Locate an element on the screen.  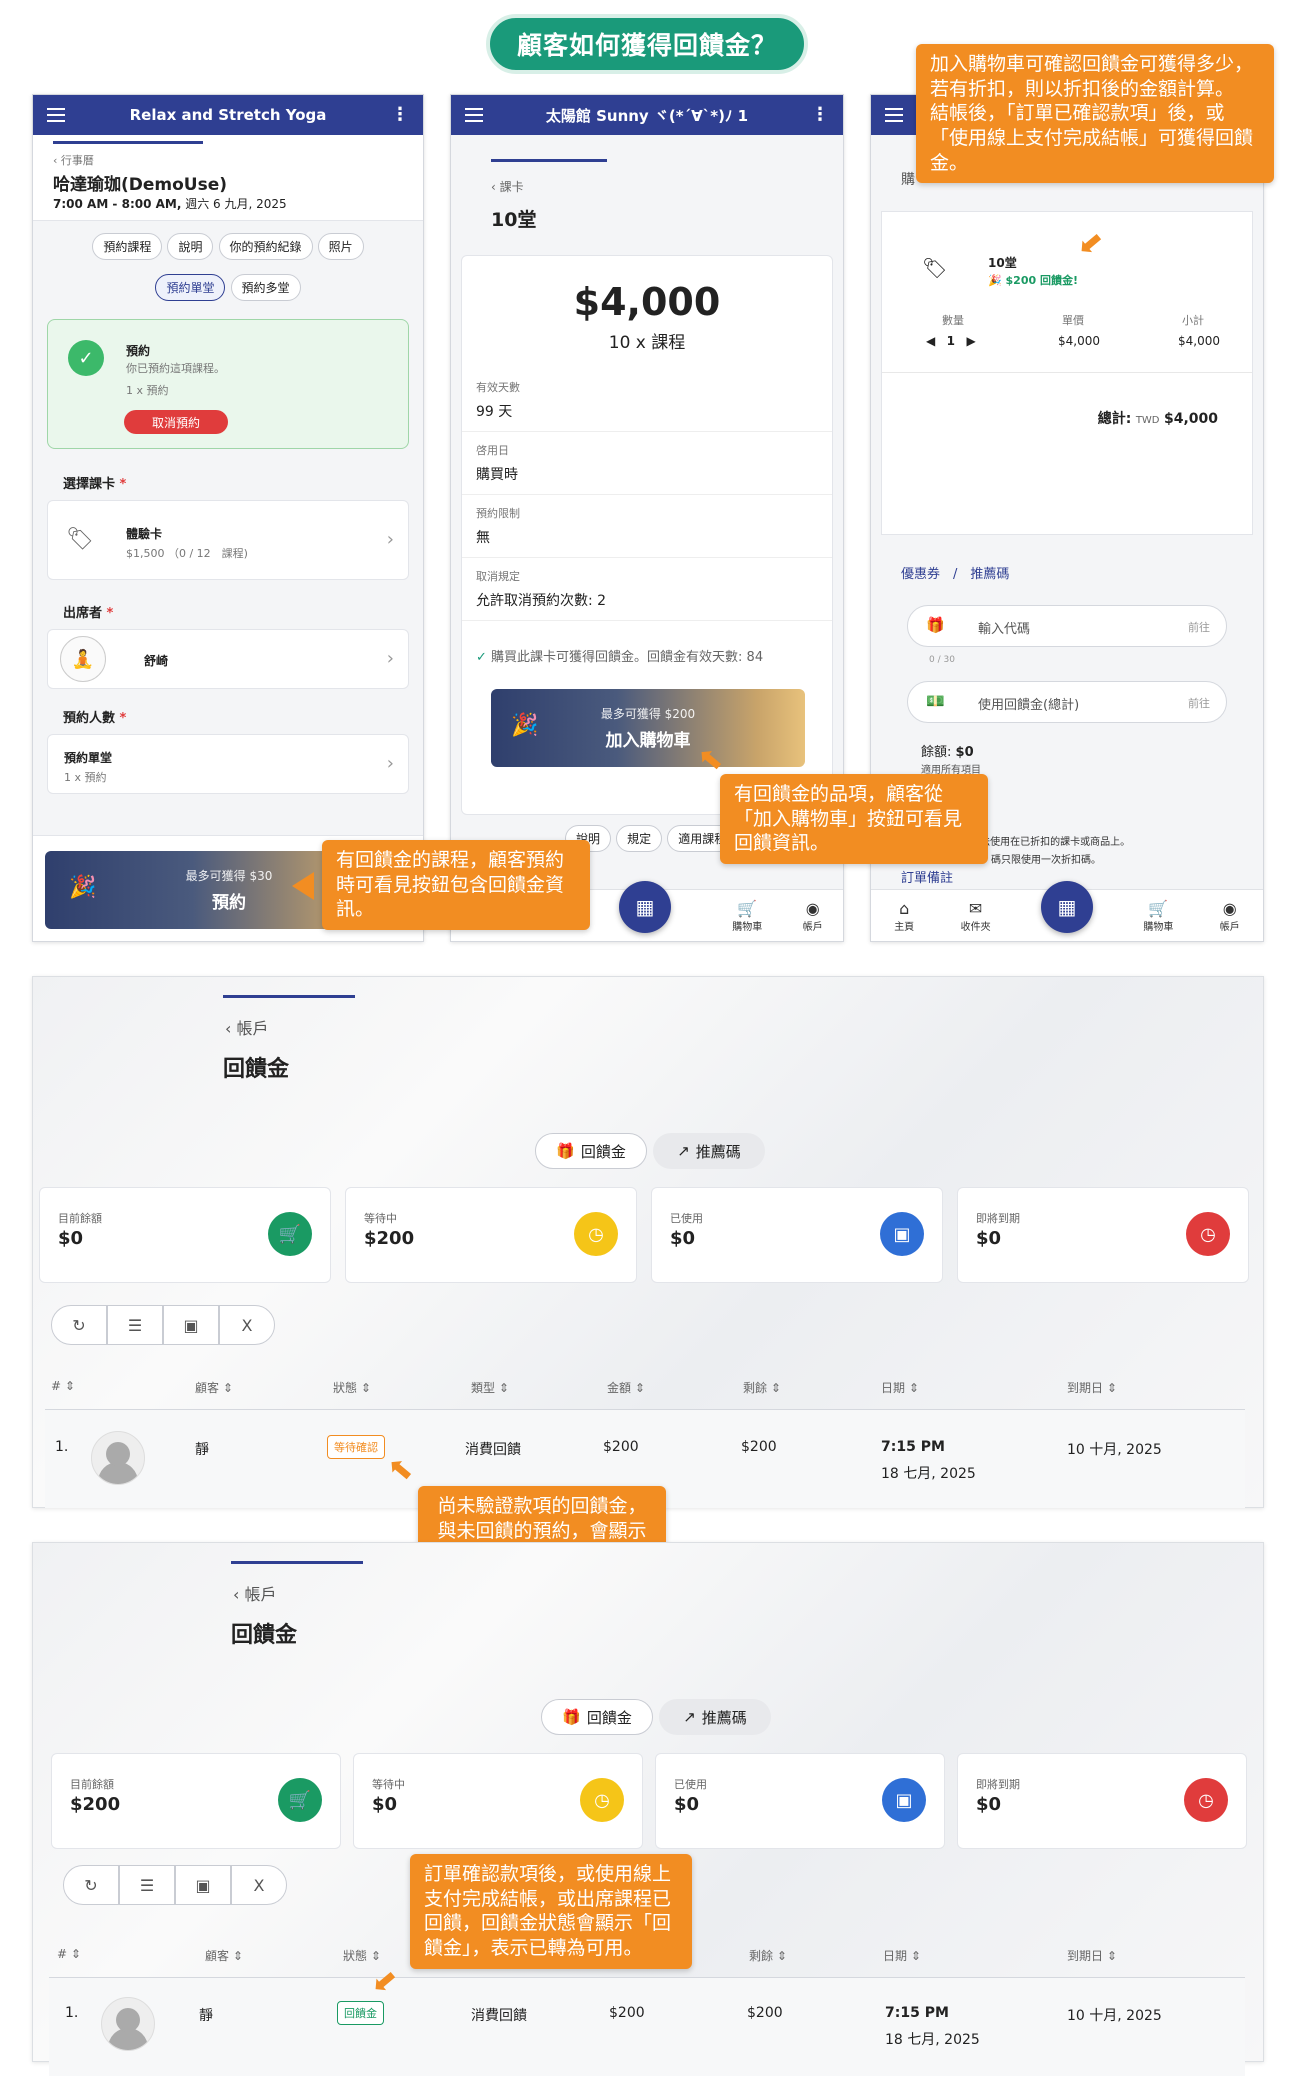
toolbar: ↻ ☰ ▣ X is located at coordinates (175, 1885).